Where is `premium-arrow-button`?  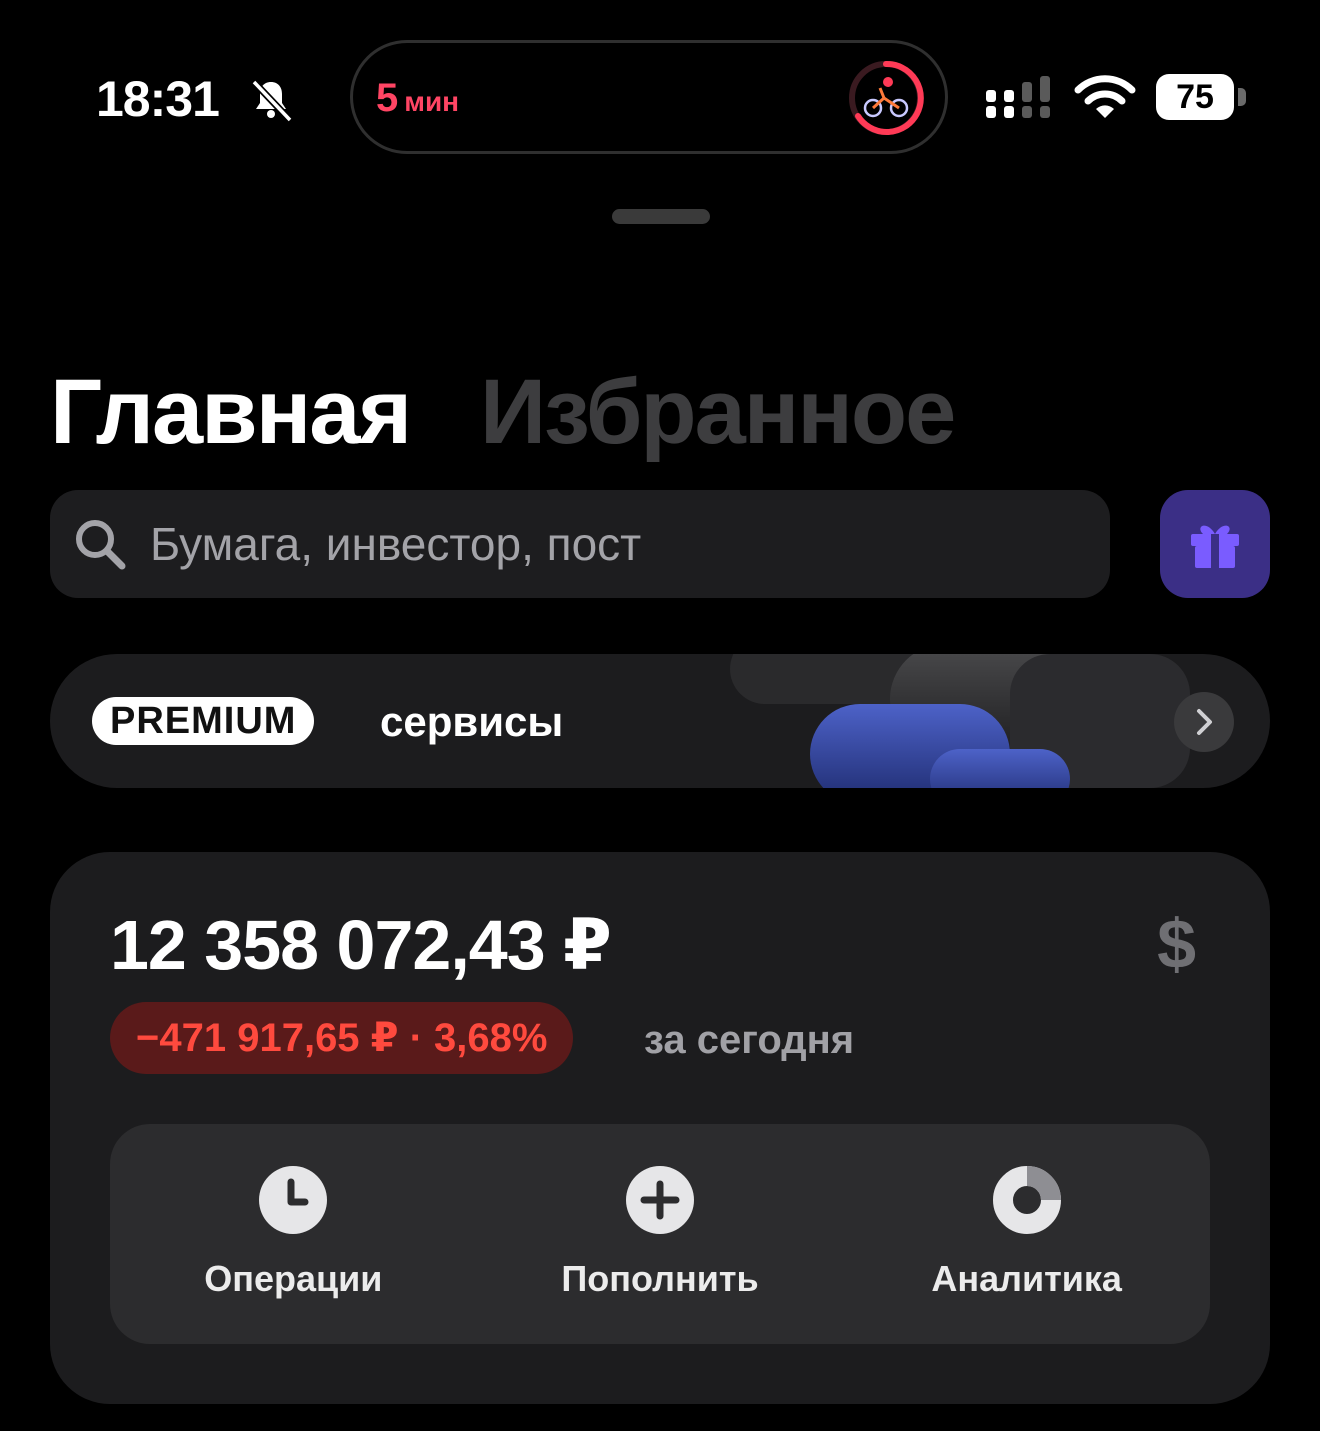
premium-arrow-button is located at coordinates (1204, 722).